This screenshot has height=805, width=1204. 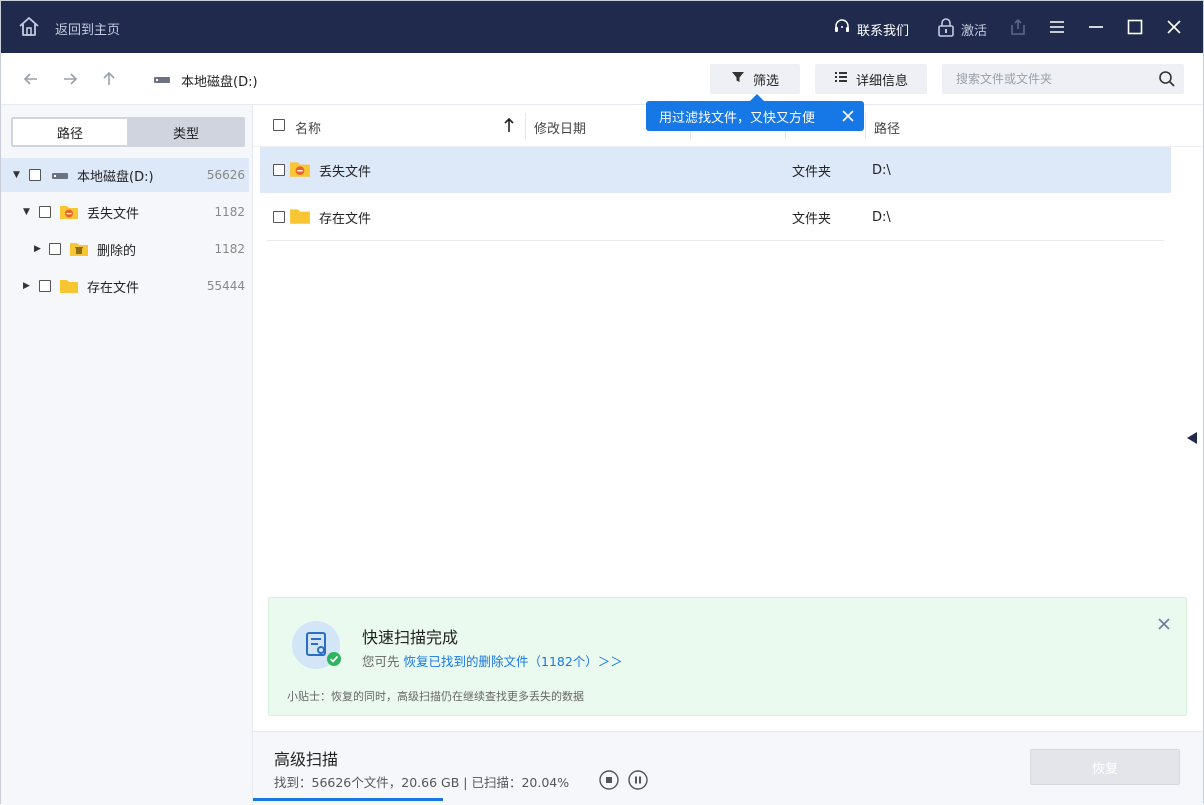 What do you see at coordinates (1018, 27) in the screenshot?
I see `share-icon` at bounding box center [1018, 27].